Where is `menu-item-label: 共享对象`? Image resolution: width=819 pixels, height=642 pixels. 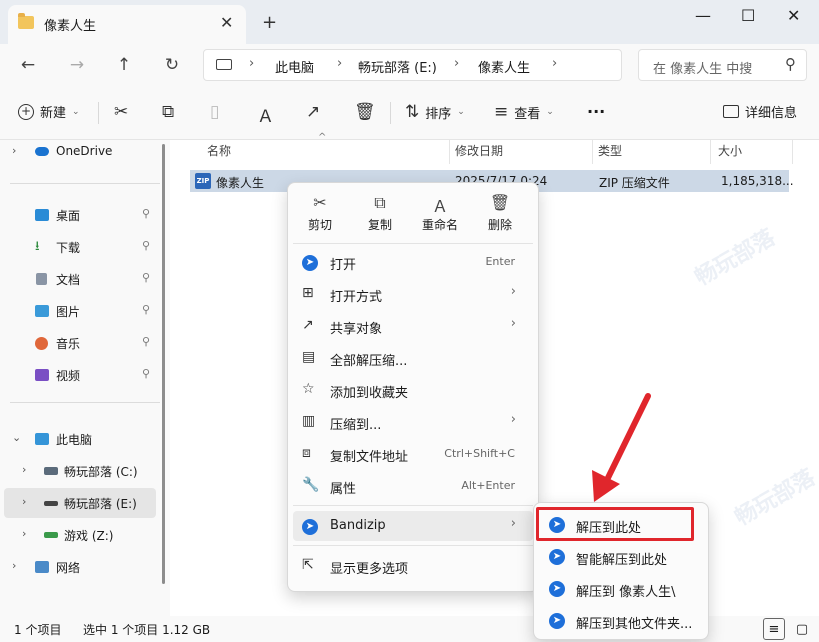 menu-item-label: 共享对象 is located at coordinates (356, 329).